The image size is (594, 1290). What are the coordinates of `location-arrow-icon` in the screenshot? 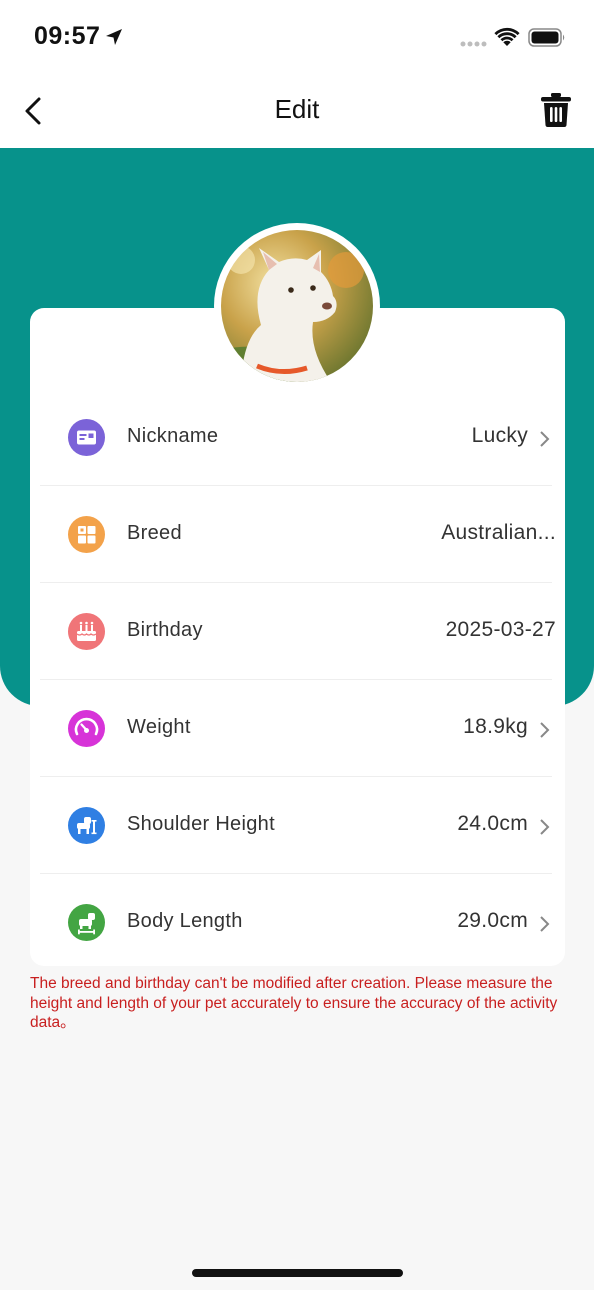 It's located at (114, 37).